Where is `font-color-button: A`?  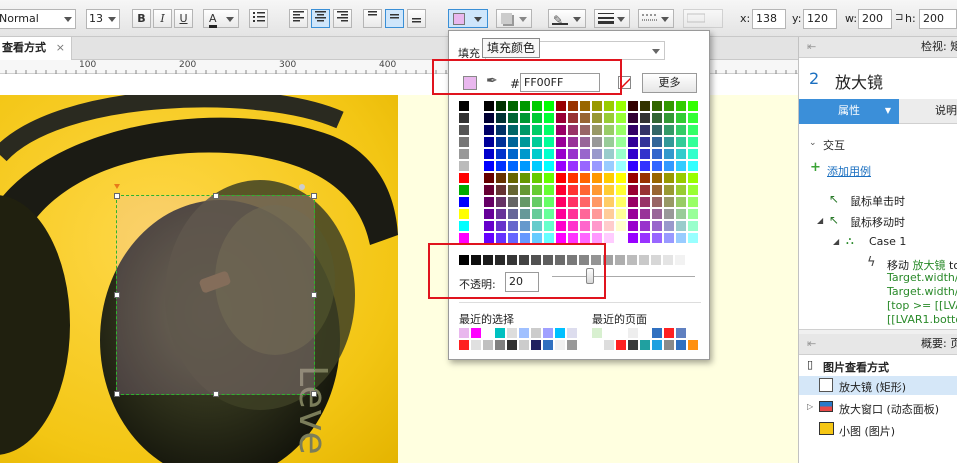 font-color-button: A is located at coordinates (221, 18).